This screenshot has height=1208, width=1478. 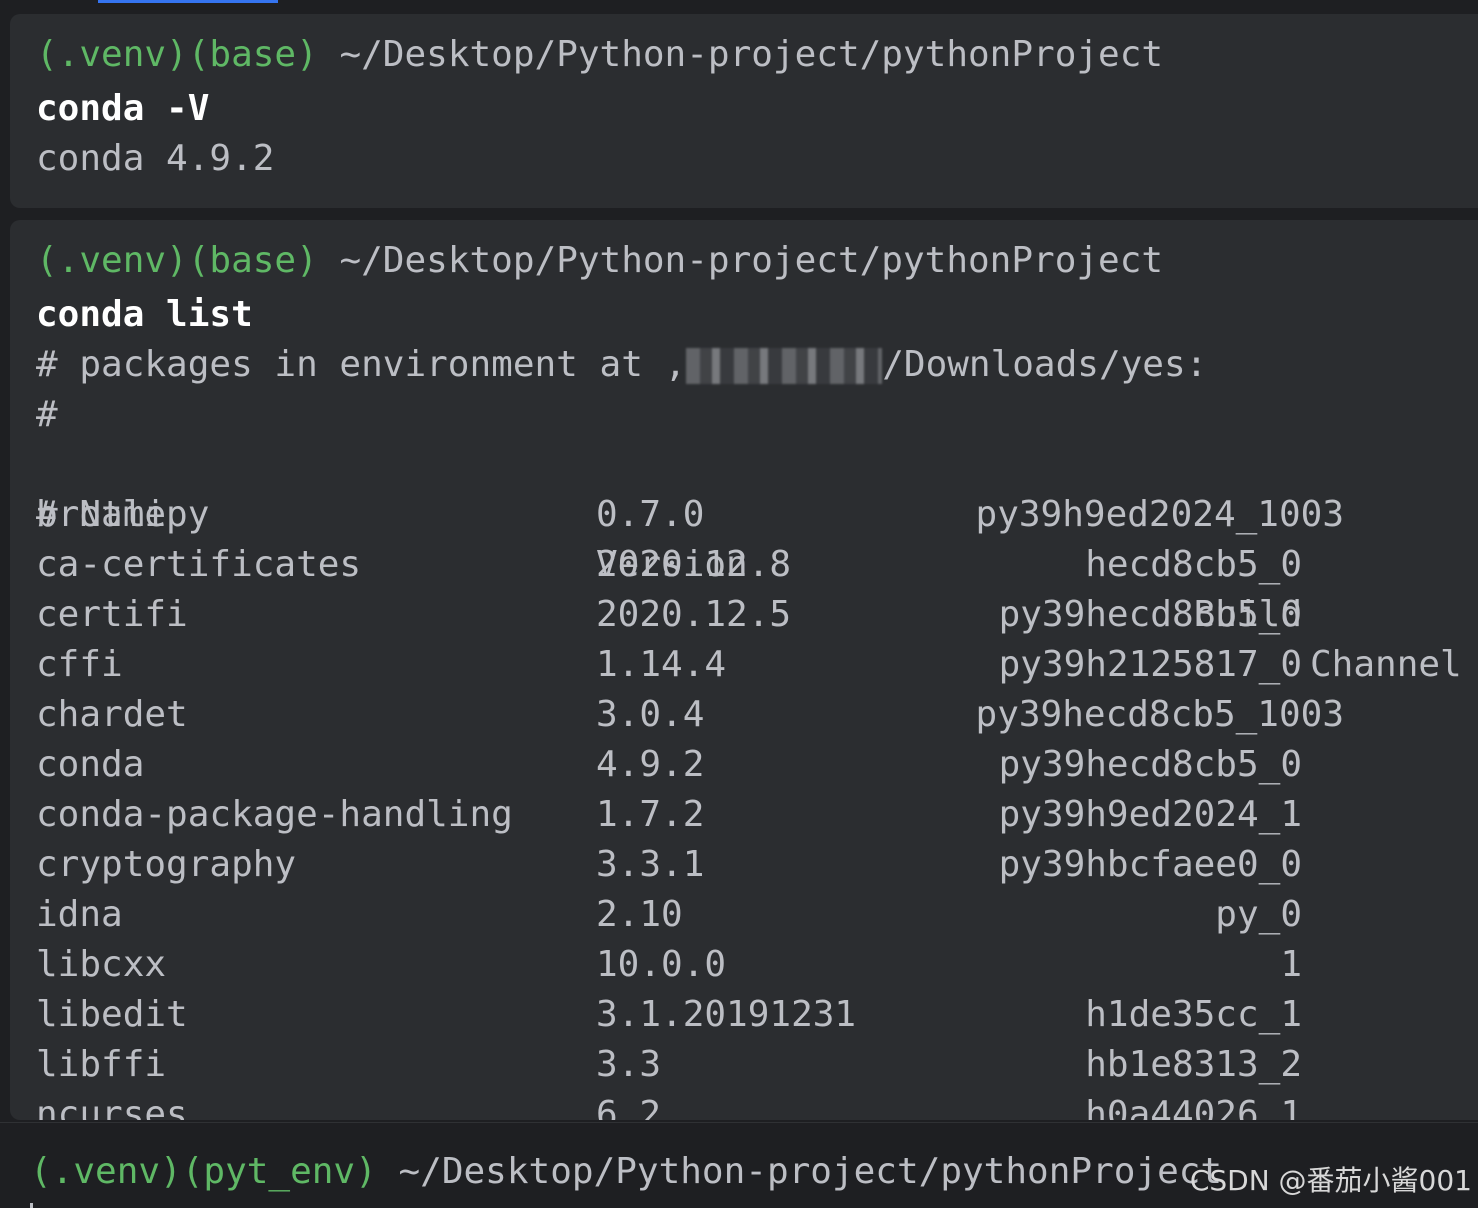 I want to click on table-row: ca-certificates 2020.12.8 hecd8cb5_0, so click(x=756, y=565).